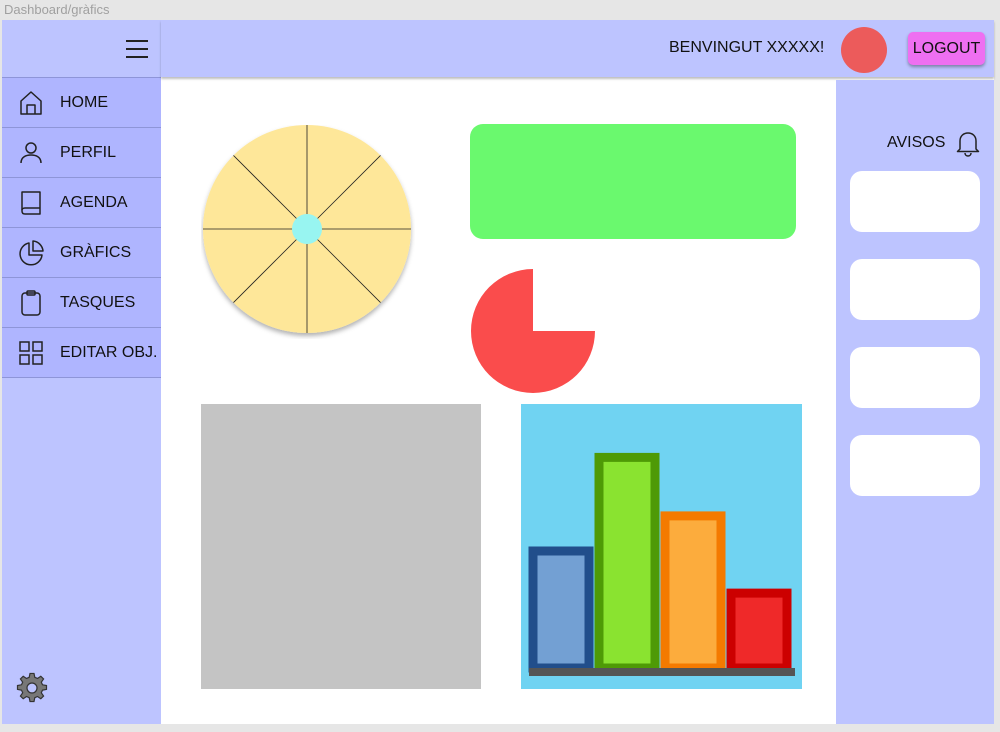 The width and height of the screenshot is (1000, 732). I want to click on sidebar-item-home: HOME, so click(81, 102).